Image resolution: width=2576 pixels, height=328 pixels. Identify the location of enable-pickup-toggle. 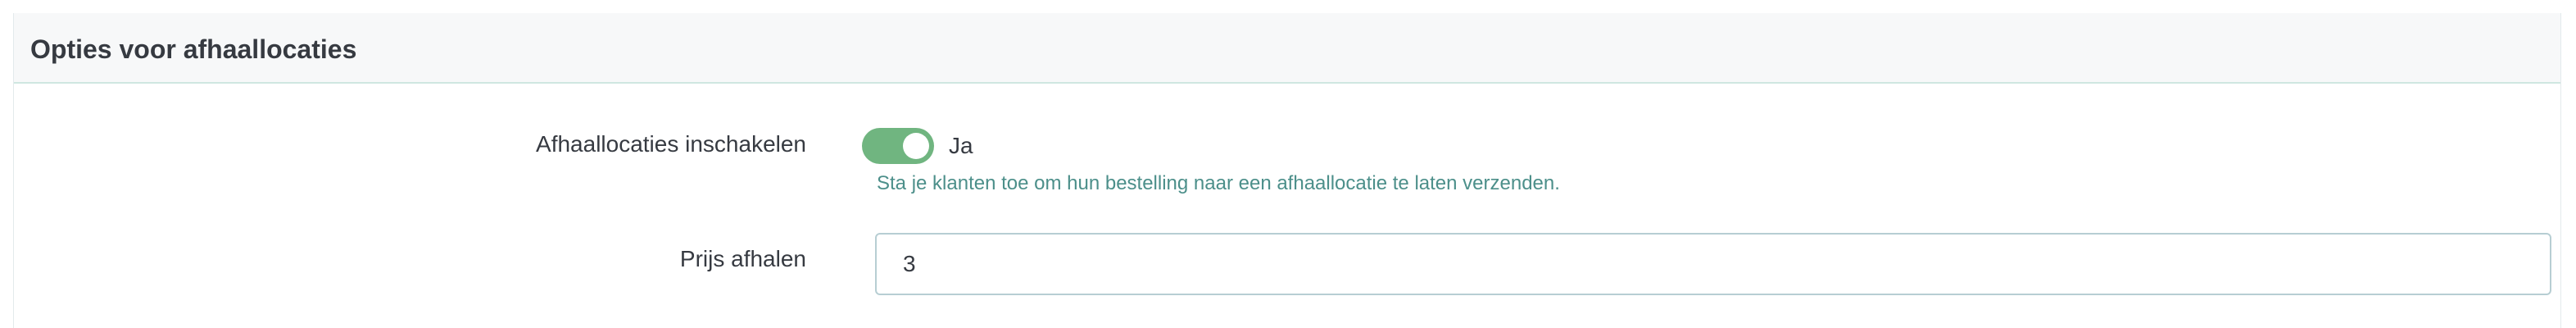
(898, 146).